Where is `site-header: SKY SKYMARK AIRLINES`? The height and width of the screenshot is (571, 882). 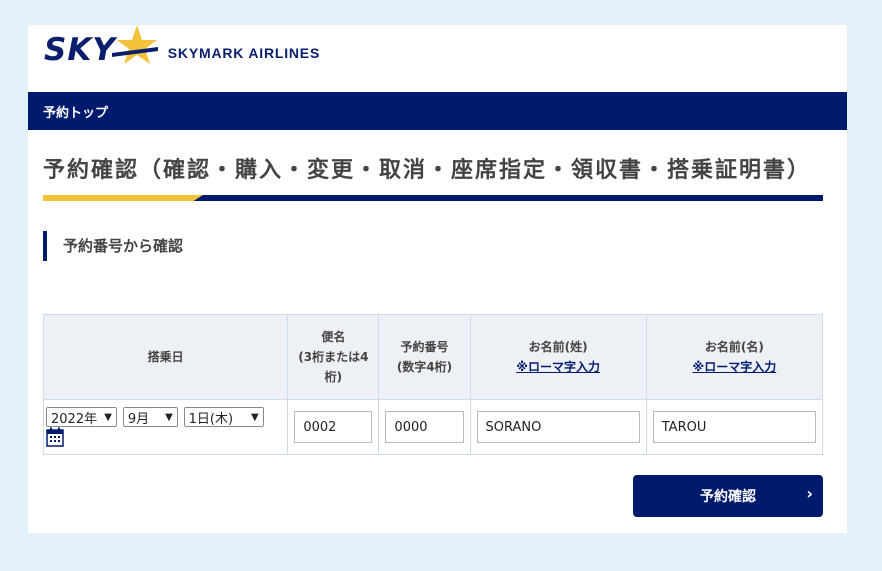 site-header: SKY SKYMARK AIRLINES is located at coordinates (437, 58).